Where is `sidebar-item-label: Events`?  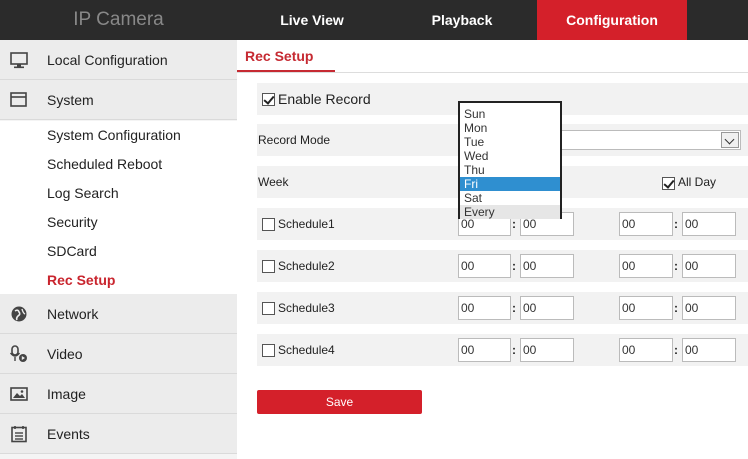
sidebar-item-label: Events is located at coordinates (68, 434).